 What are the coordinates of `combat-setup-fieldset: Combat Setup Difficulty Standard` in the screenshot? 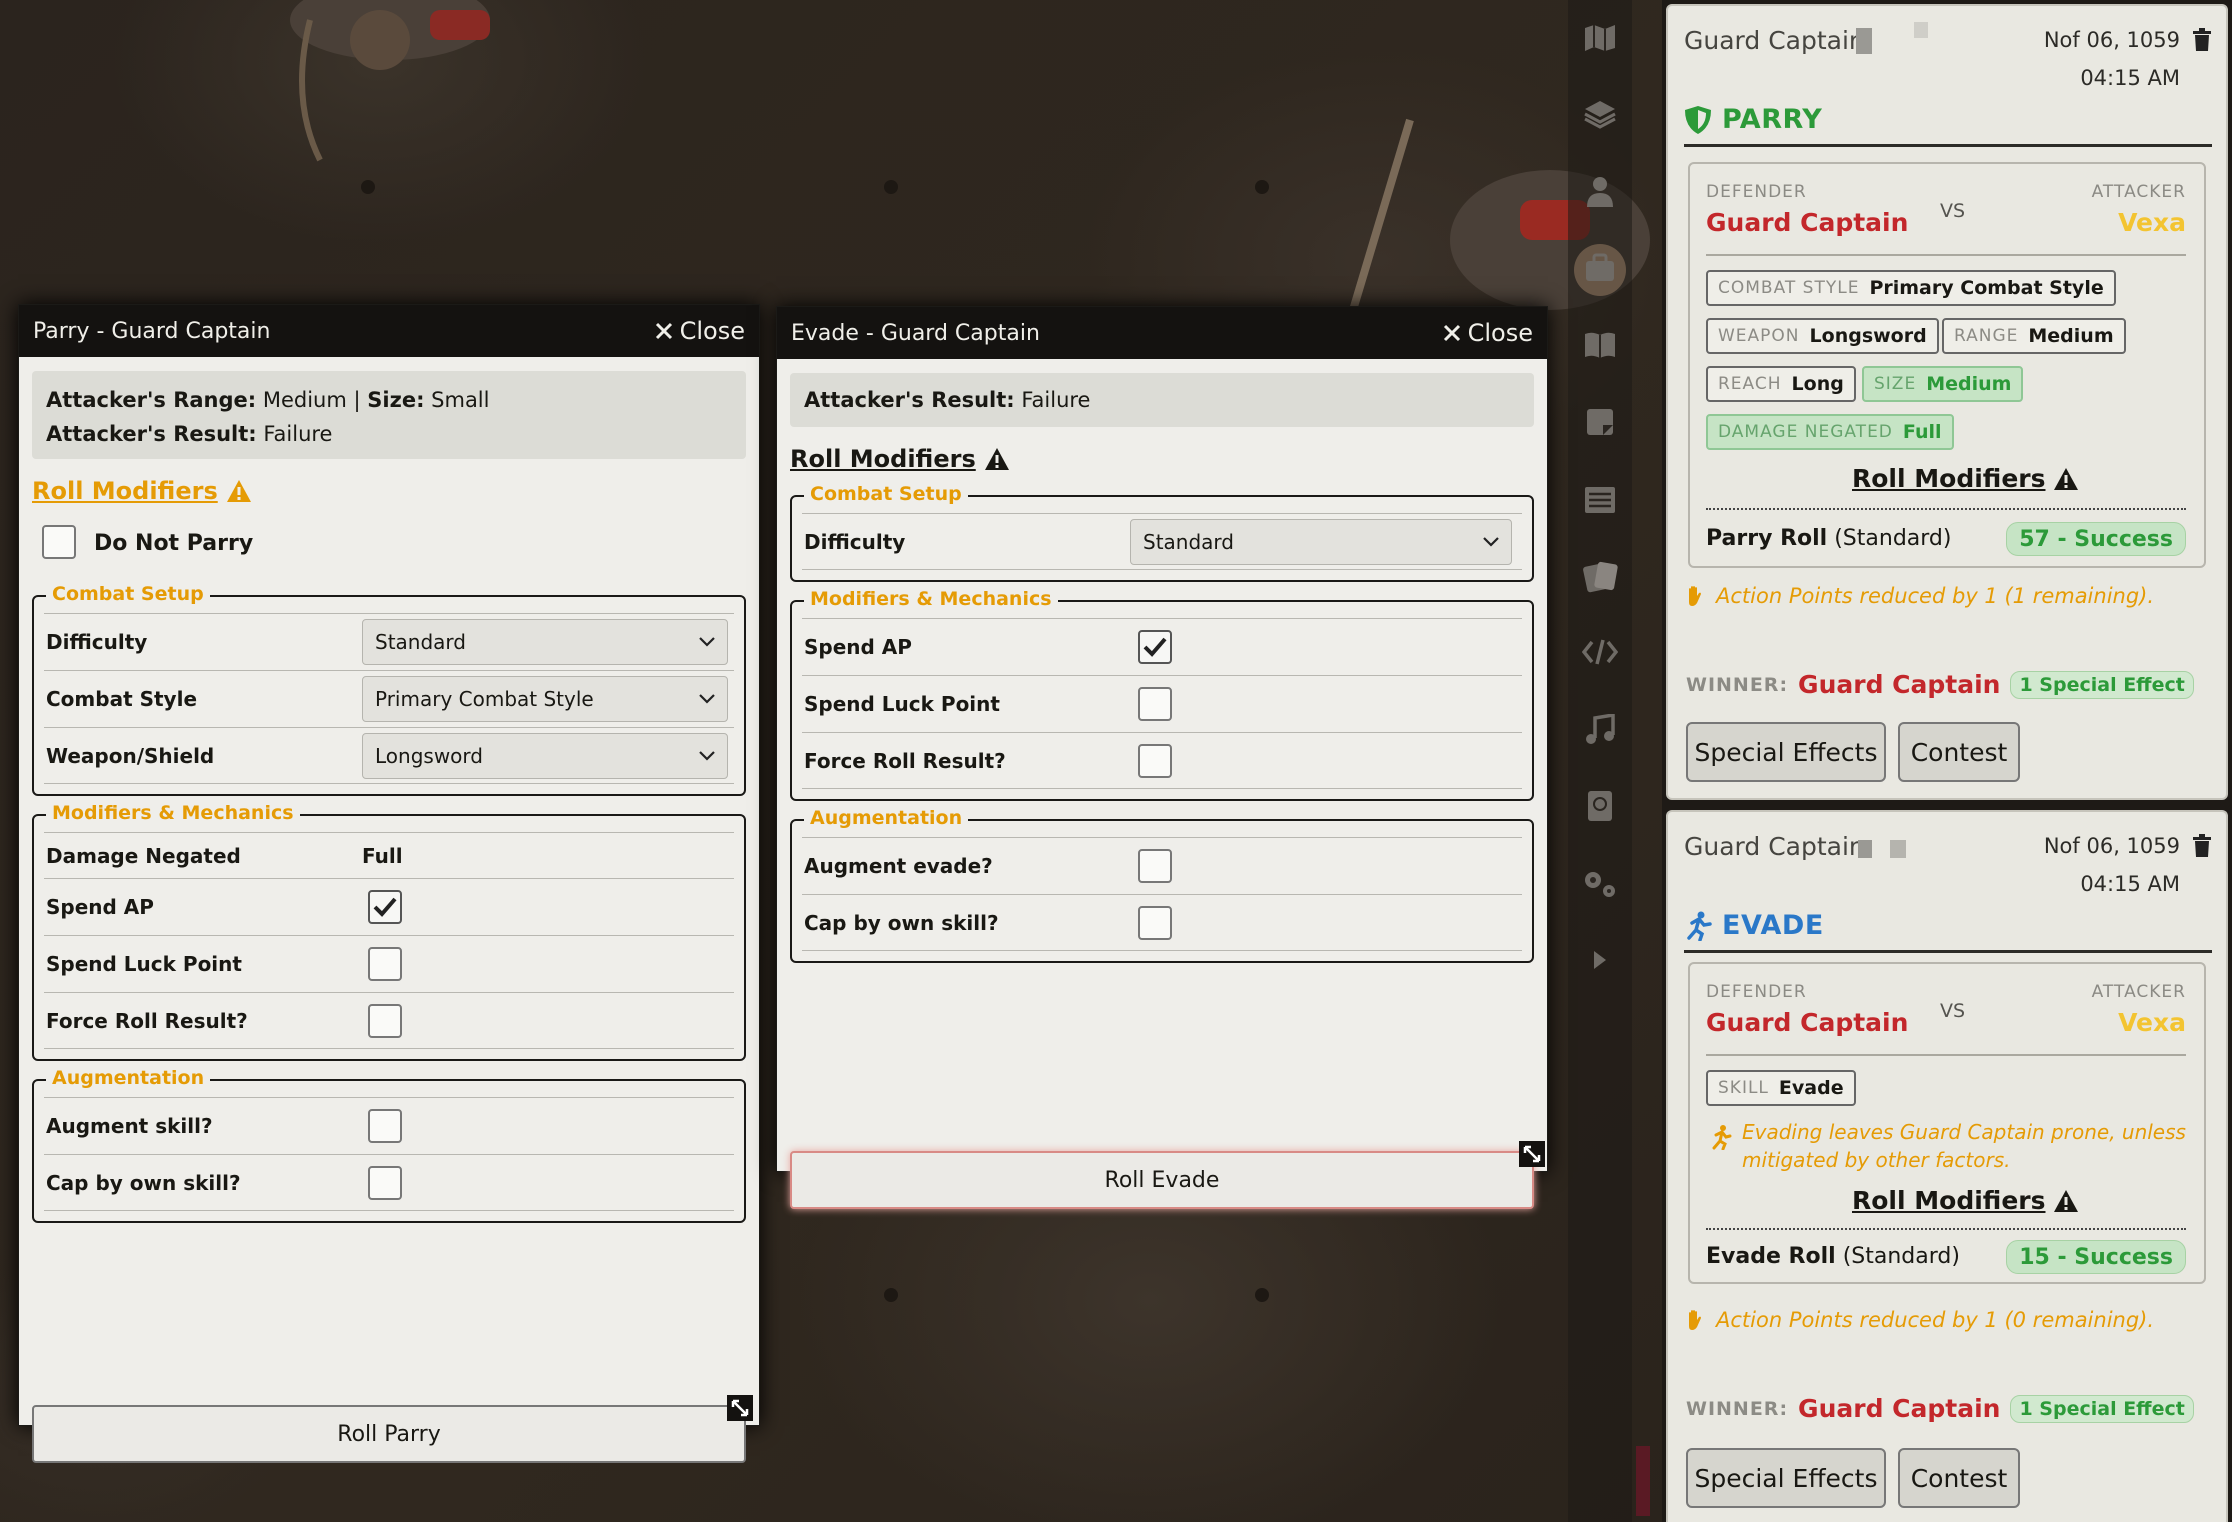 It's located at (1162, 532).